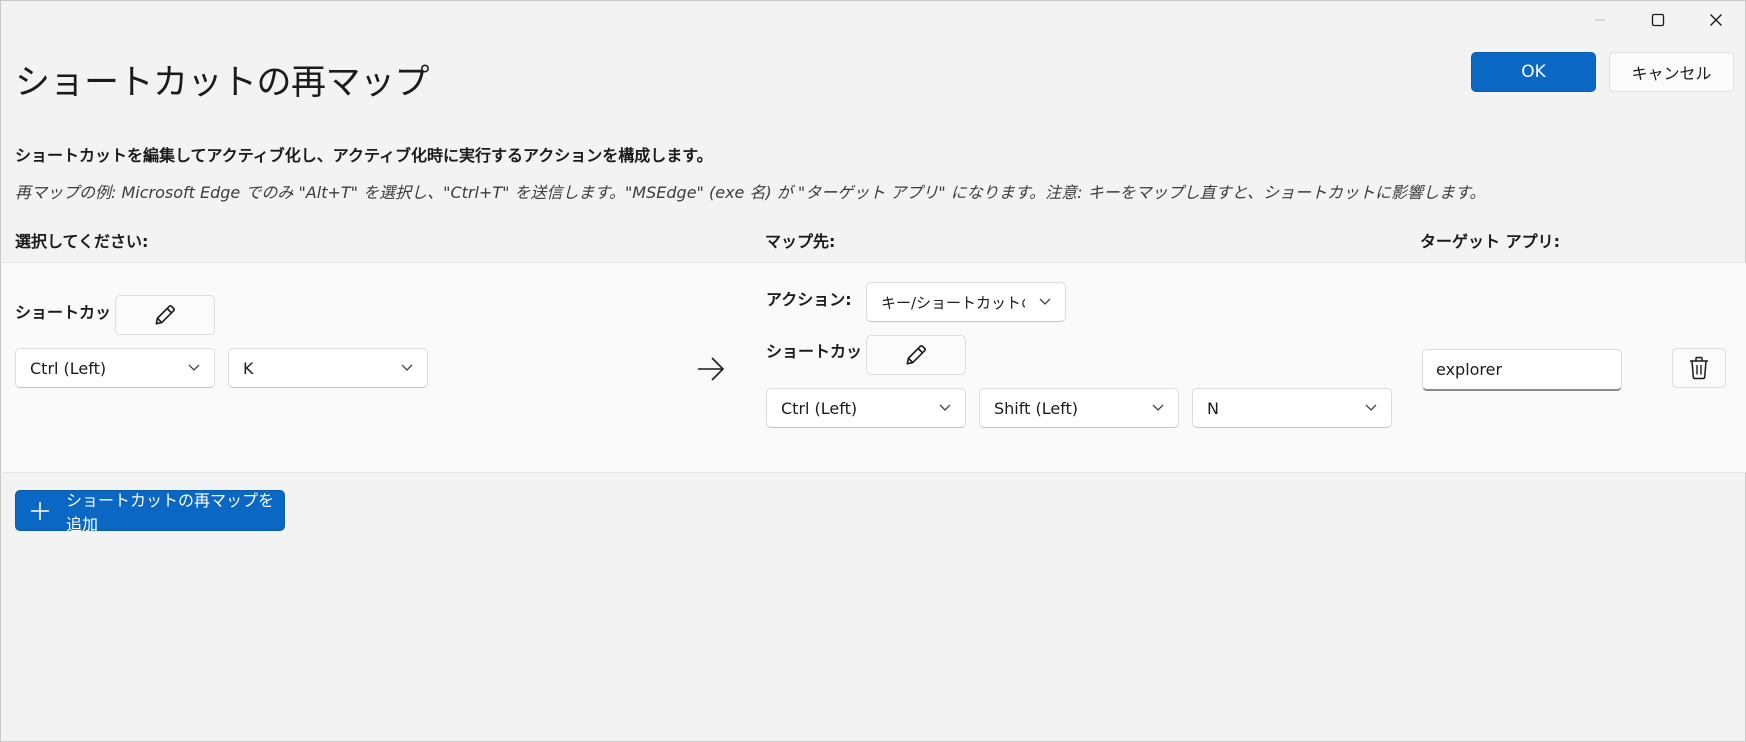 This screenshot has height=742, width=1746. Describe the element at coordinates (115, 368) in the screenshot. I see `source-key-dropdown-1: Ctrl (Left)` at that location.